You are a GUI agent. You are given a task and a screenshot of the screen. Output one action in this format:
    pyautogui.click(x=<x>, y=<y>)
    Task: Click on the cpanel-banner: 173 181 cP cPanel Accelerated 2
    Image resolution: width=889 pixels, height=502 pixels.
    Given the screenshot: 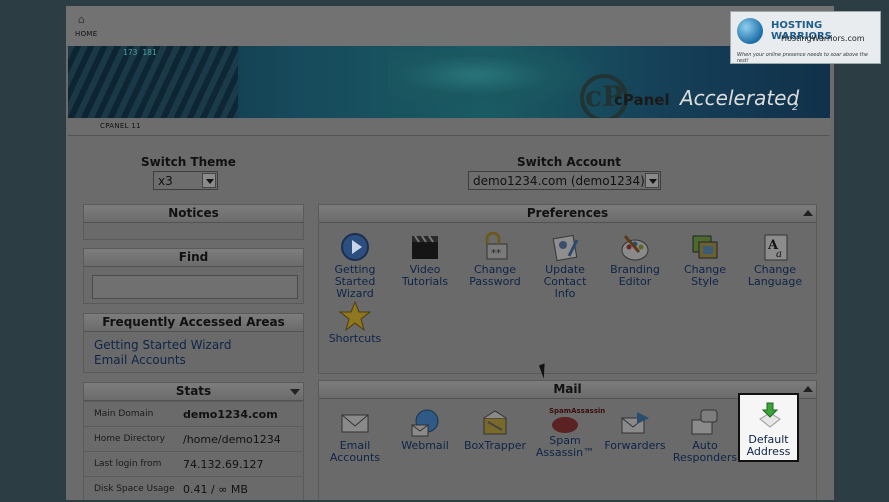 What is the action you would take?
    pyautogui.click(x=449, y=82)
    